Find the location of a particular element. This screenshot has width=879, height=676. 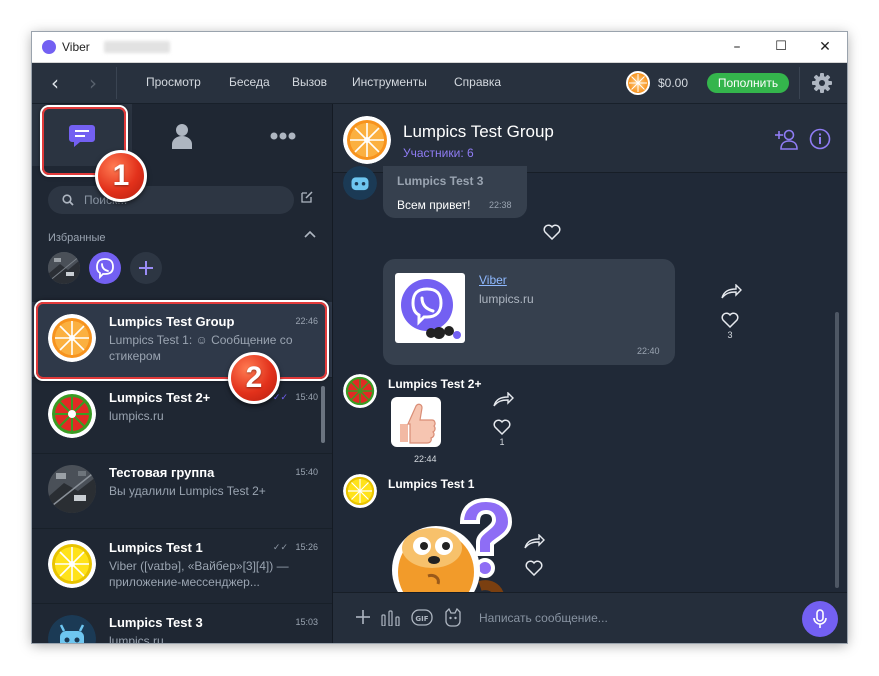

chat-time: 15:03 is located at coordinates (306, 622).